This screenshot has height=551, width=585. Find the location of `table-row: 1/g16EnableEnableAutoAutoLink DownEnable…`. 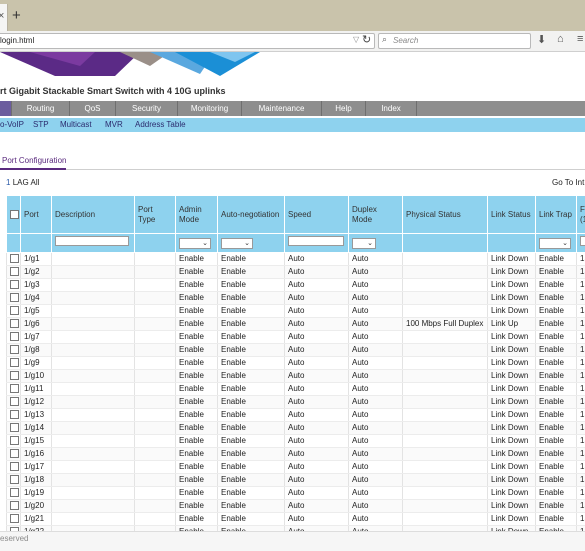

table-row: 1/g16EnableEnableAutoAutoLink DownEnable… is located at coordinates (296, 454).